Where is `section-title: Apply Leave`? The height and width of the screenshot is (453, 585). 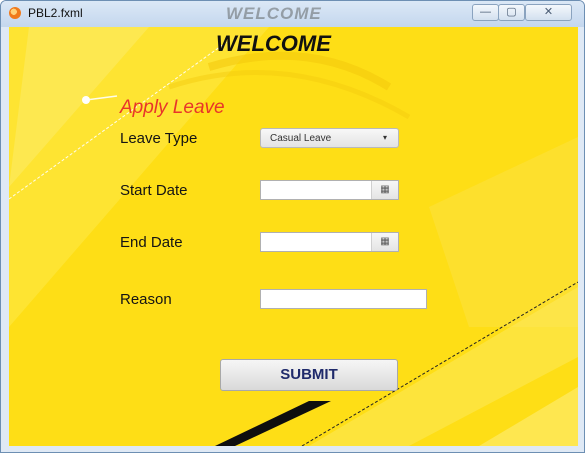
section-title: Apply Leave is located at coordinates (172, 107).